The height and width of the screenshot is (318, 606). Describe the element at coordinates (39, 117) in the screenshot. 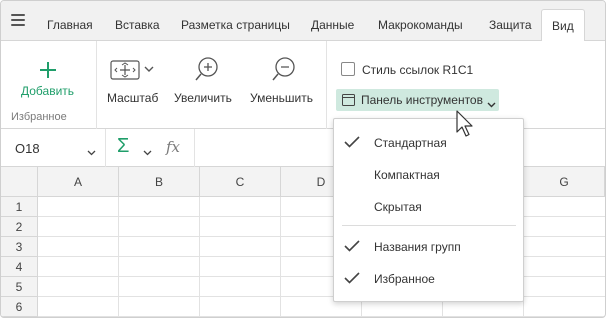

I see `favorites-group-label: Избранное` at that location.